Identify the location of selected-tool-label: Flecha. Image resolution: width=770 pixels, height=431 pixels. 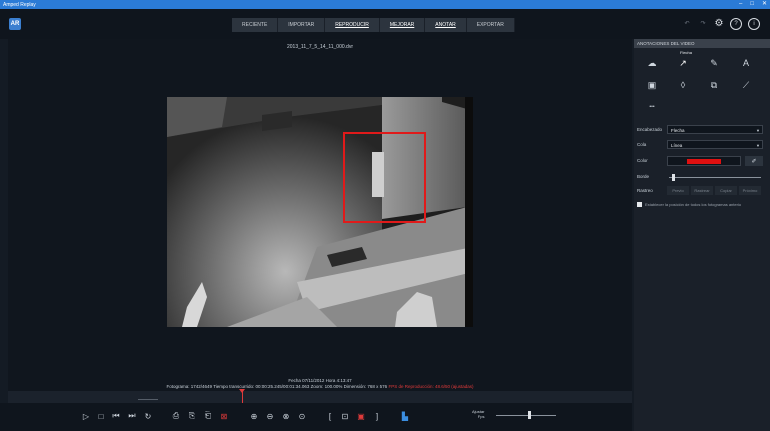
(686, 52).